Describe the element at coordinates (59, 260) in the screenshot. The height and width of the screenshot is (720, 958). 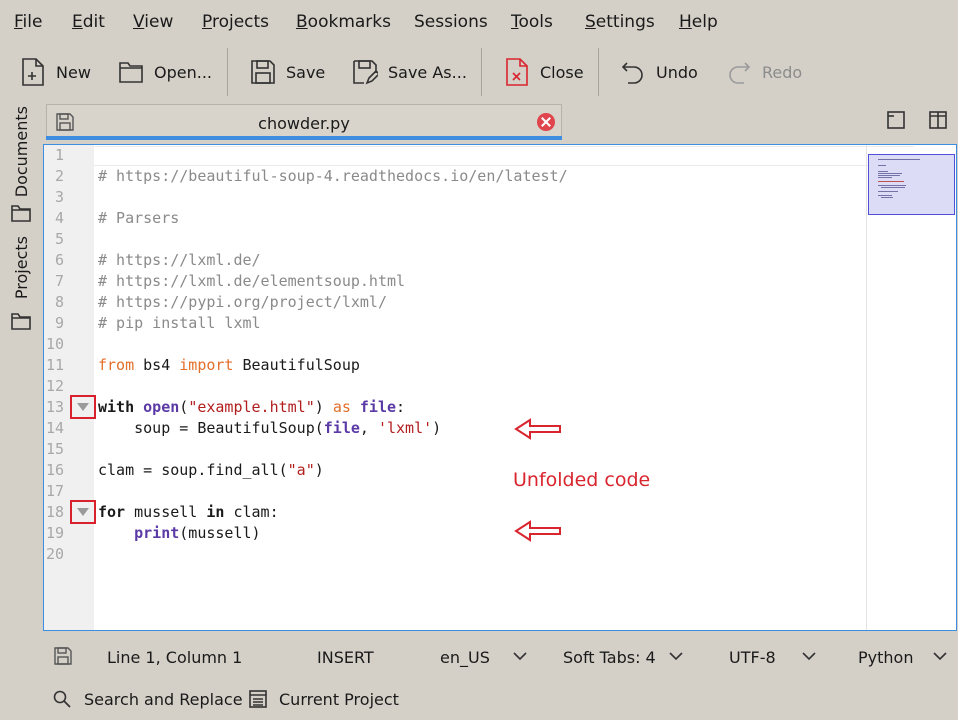
I see `line-number: 6` at that location.